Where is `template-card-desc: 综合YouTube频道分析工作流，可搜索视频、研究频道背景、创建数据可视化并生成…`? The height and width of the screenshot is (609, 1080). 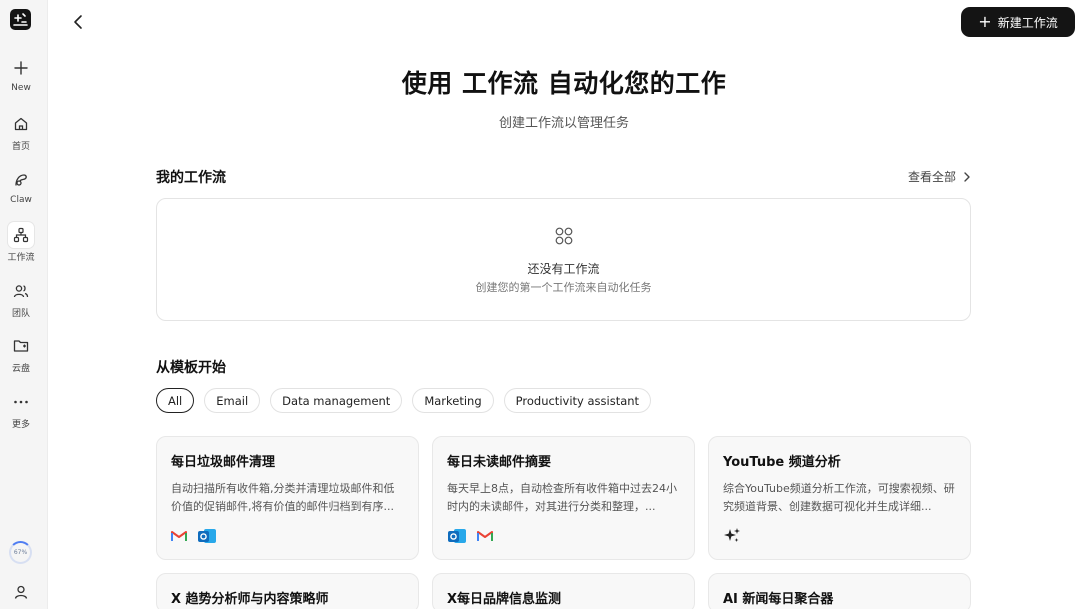
template-card-desc: 综合YouTube频道分析工作流，可搜索视频、研究频道背景、创建数据可视化并生成… is located at coordinates (839, 497).